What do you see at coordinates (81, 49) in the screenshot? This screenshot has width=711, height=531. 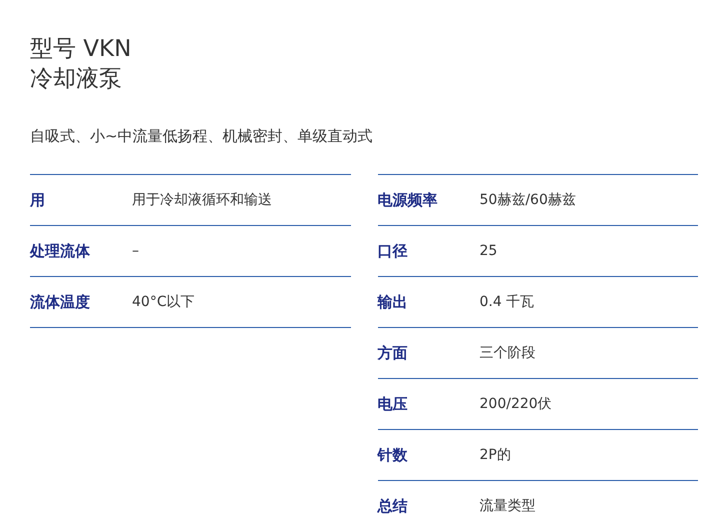 I see `product-model: 型号 VKN` at bounding box center [81, 49].